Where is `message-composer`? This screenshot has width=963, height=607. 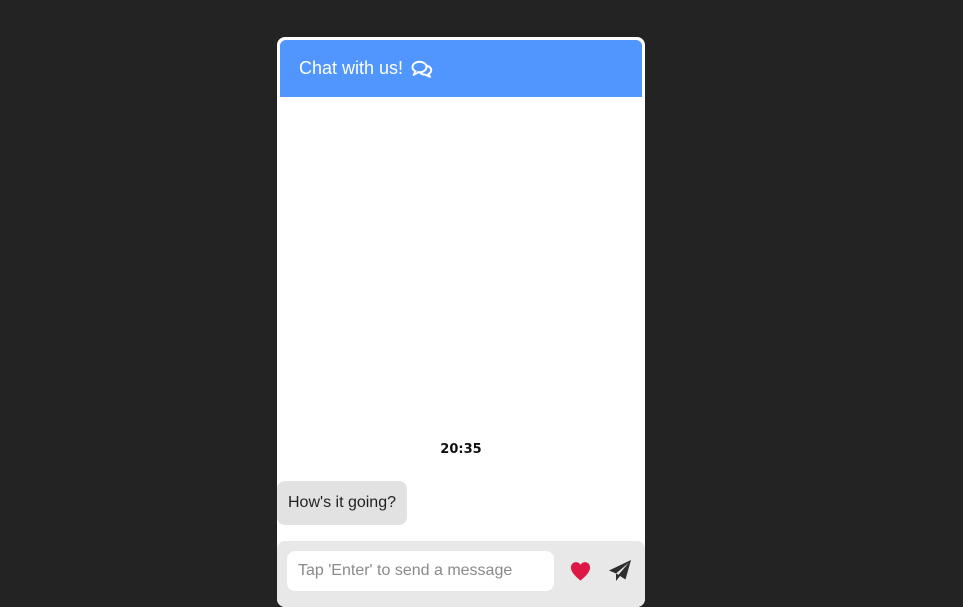 message-composer is located at coordinates (461, 574).